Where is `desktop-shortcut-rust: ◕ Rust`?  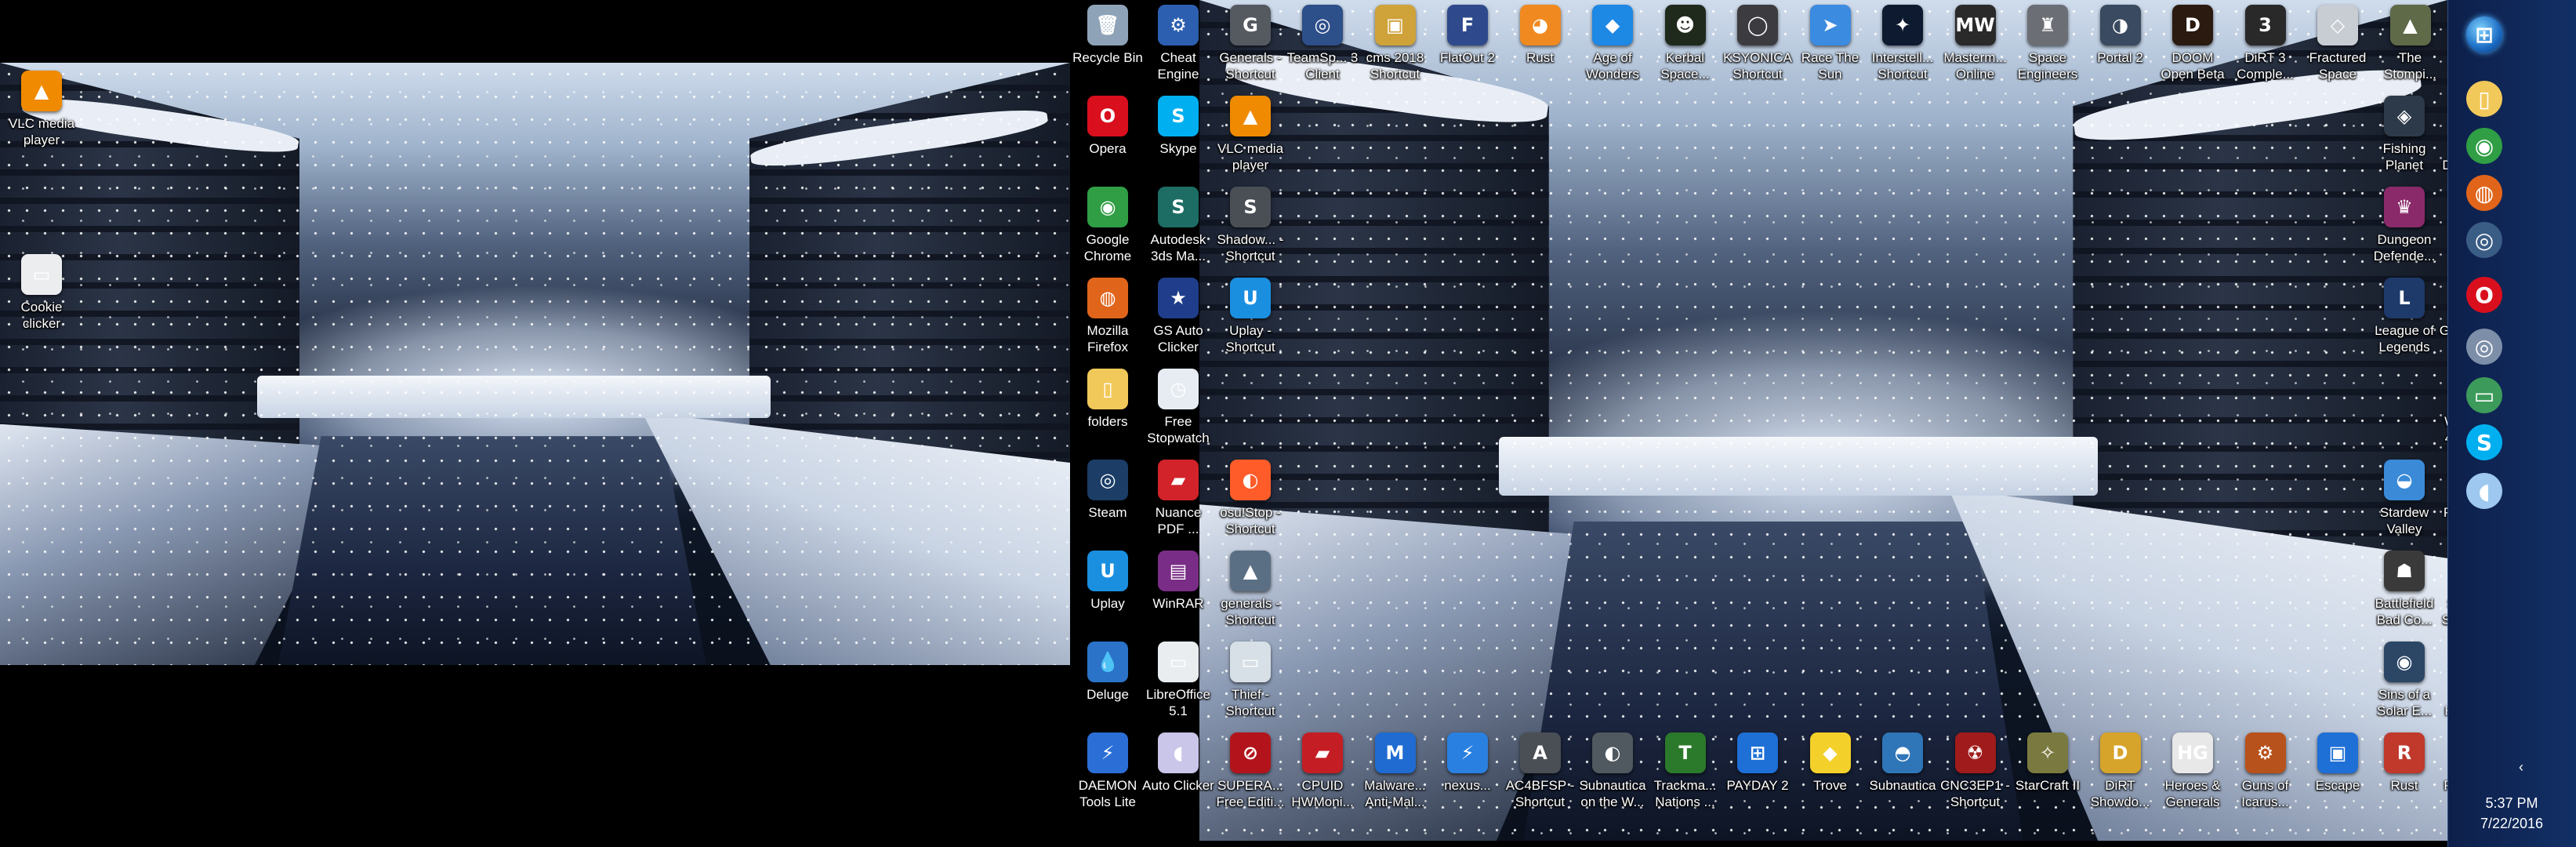 desktop-shortcut-rust: ◕ Rust is located at coordinates (1541, 47).